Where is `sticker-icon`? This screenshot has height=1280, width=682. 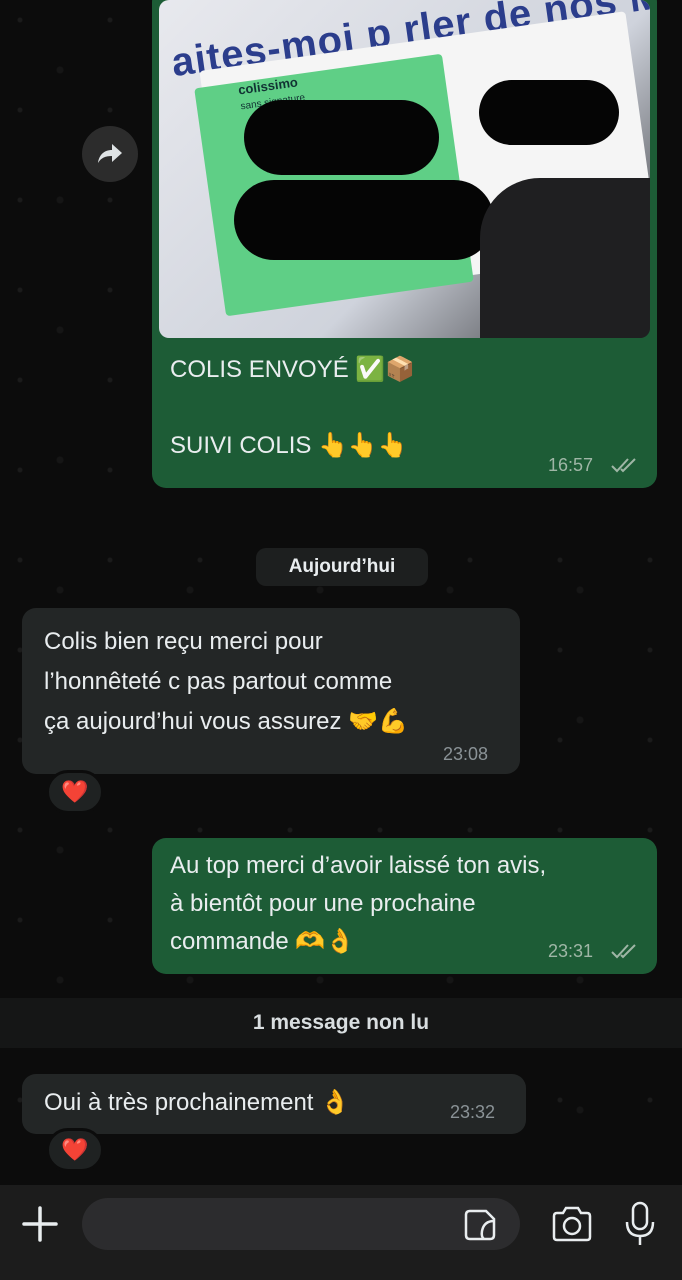
sticker-icon is located at coordinates (480, 1225).